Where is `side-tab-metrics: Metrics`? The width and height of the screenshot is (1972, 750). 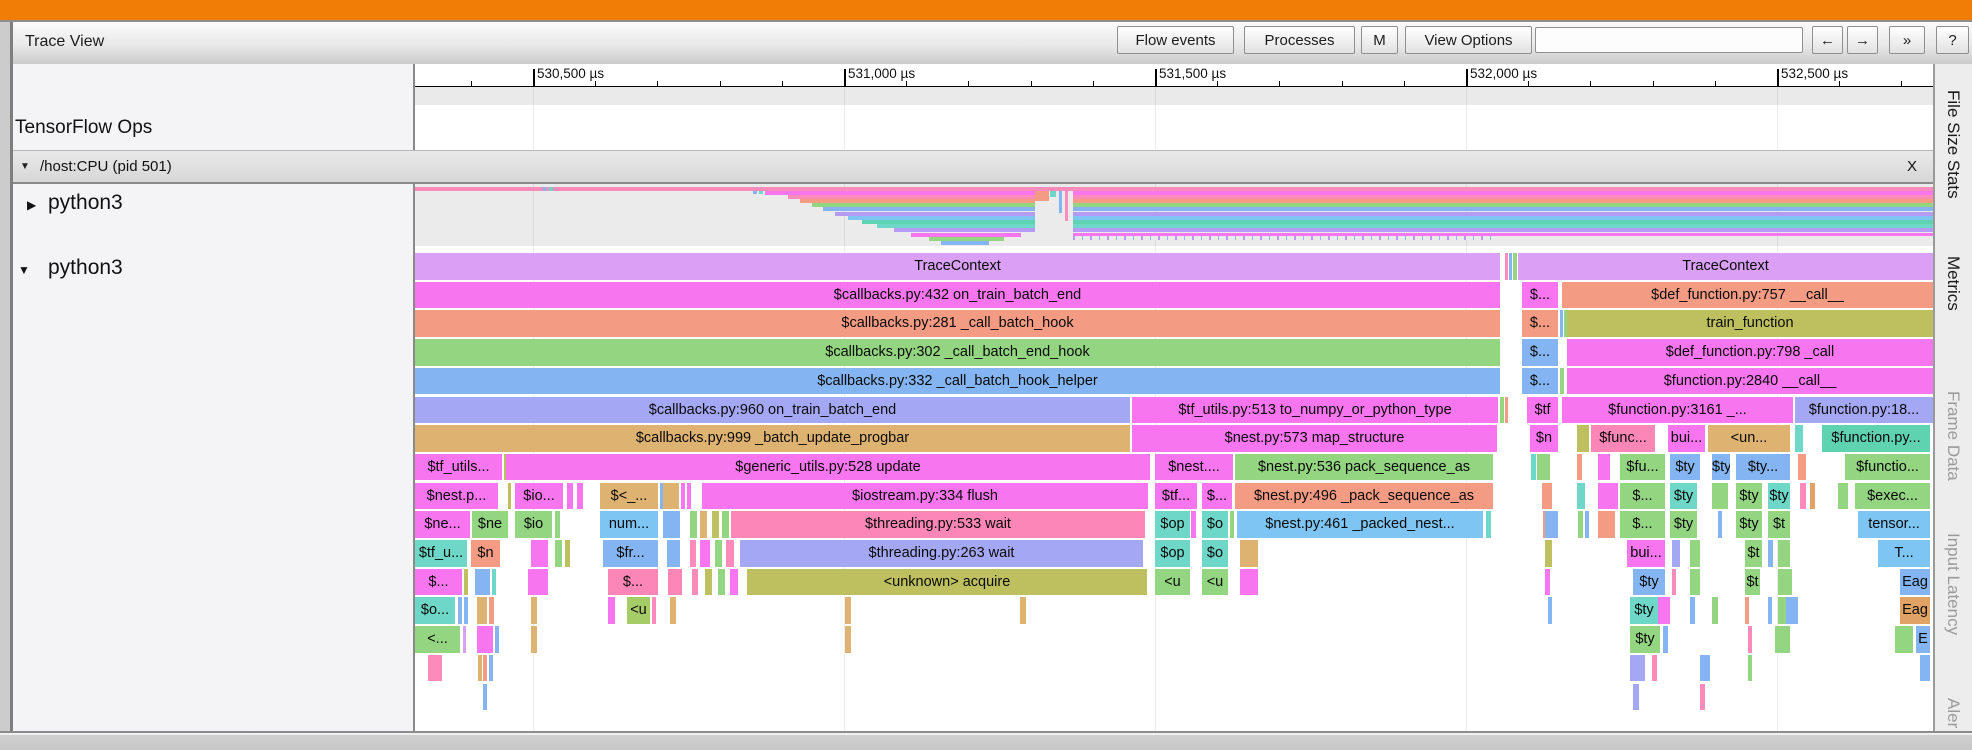 side-tab-metrics: Metrics is located at coordinates (1953, 283).